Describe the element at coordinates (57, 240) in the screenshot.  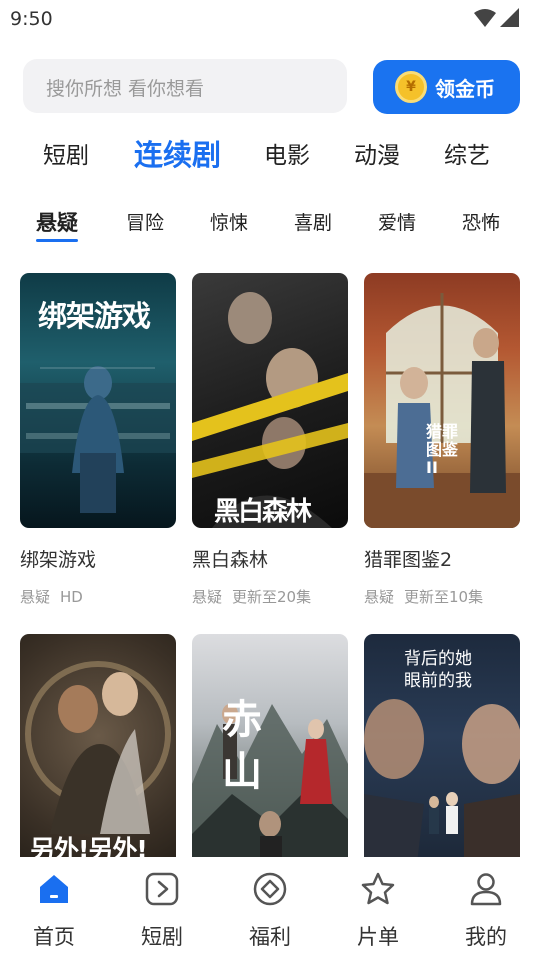
I see `active-tab-indicator` at that location.